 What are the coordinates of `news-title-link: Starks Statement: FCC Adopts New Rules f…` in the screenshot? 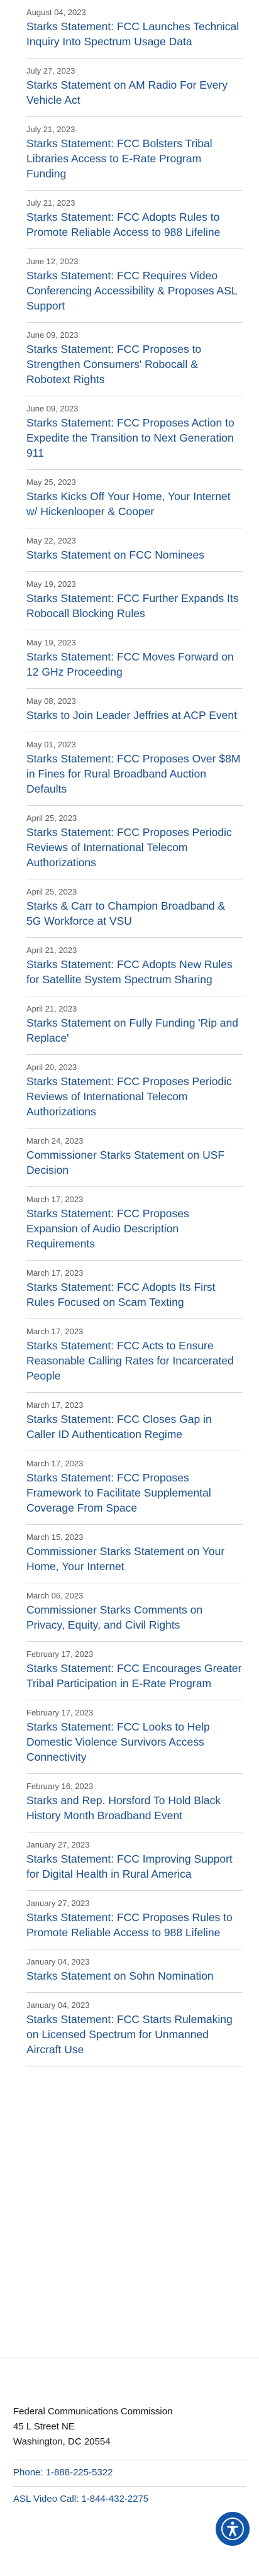 It's located at (134, 972).